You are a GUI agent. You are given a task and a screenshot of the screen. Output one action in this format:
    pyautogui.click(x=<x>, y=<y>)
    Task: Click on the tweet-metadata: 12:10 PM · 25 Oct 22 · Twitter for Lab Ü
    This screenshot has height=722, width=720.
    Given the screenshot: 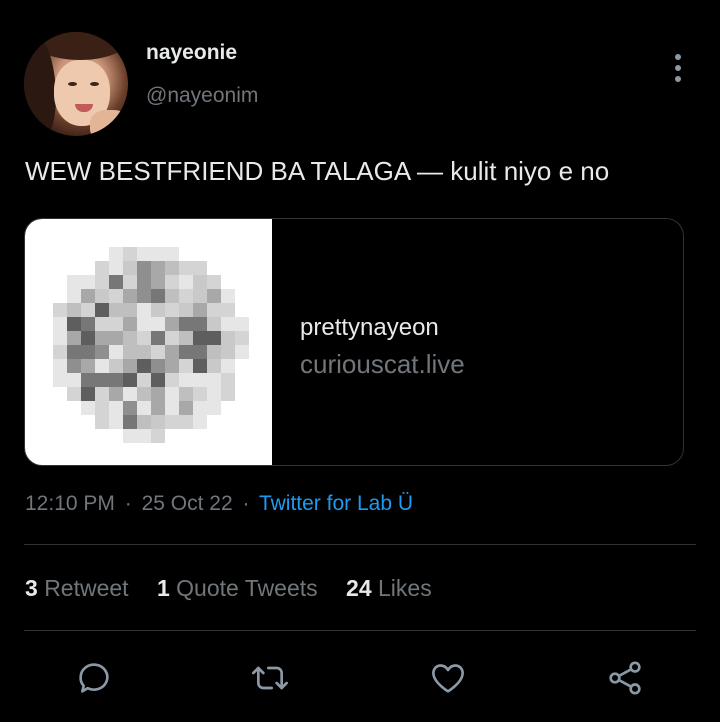 What is the action you would take?
    pyautogui.click(x=219, y=504)
    